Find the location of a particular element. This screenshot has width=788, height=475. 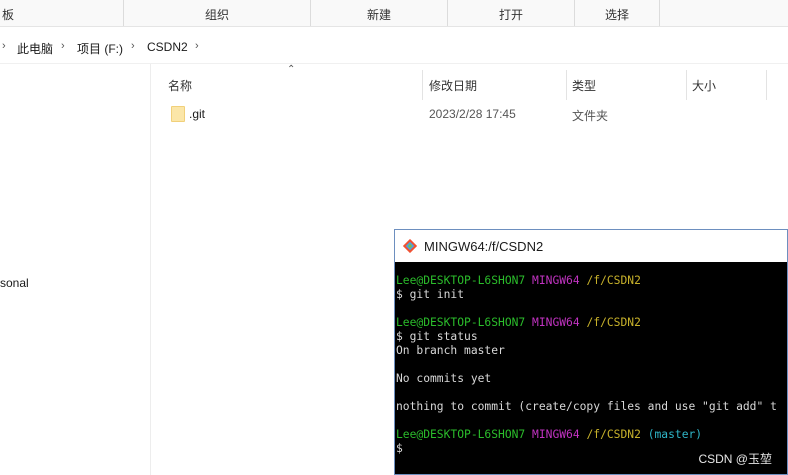

ribbon-group-new: 新建 is located at coordinates (378, 15).